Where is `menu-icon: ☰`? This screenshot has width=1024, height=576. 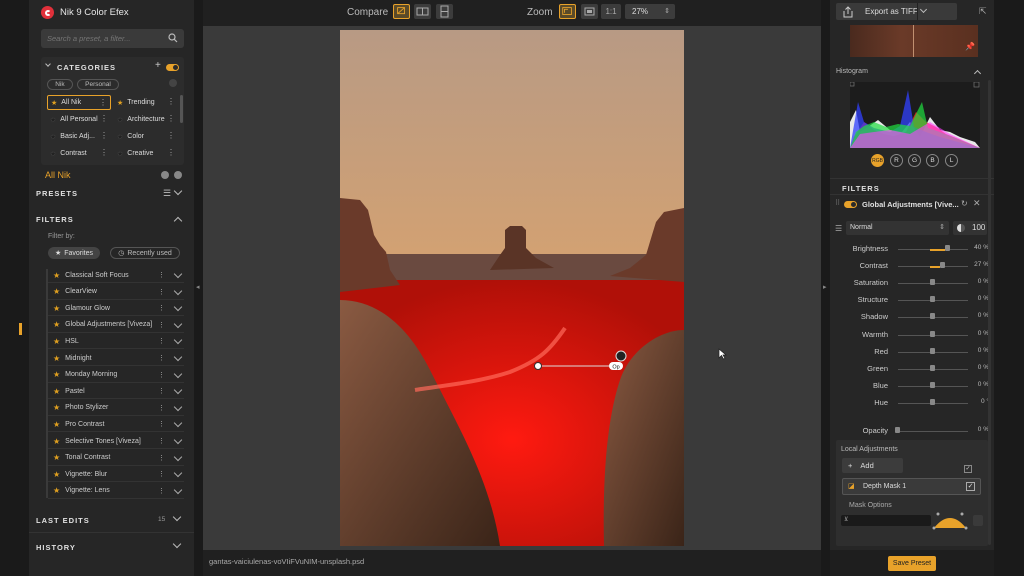 menu-icon: ☰ is located at coordinates (838, 228).